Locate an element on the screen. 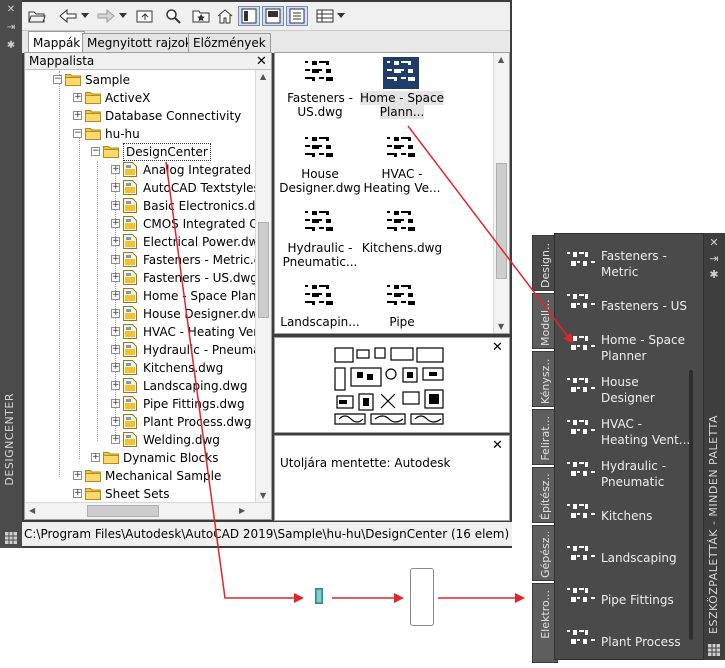 Image resolution: width=725 pixels, height=668 pixels. arrow-content-to-palette-tool is located at coordinates (490, 234).